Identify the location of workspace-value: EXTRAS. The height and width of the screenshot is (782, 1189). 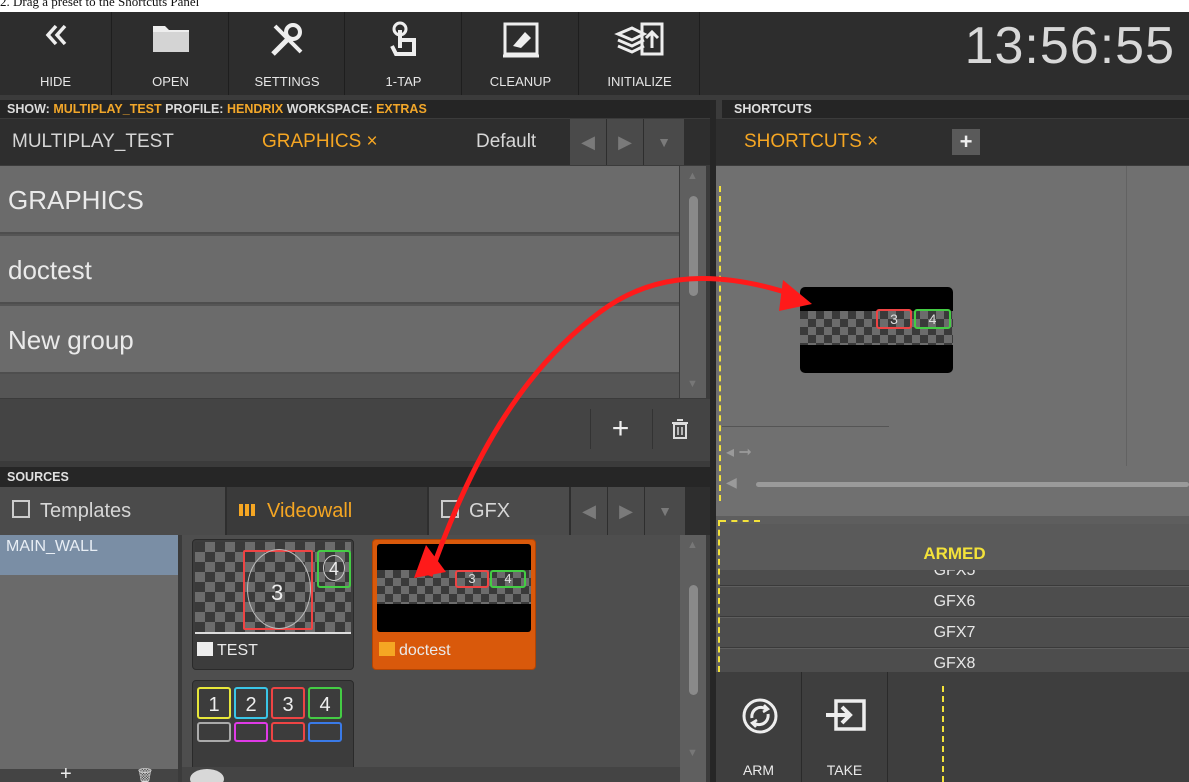
(401, 109).